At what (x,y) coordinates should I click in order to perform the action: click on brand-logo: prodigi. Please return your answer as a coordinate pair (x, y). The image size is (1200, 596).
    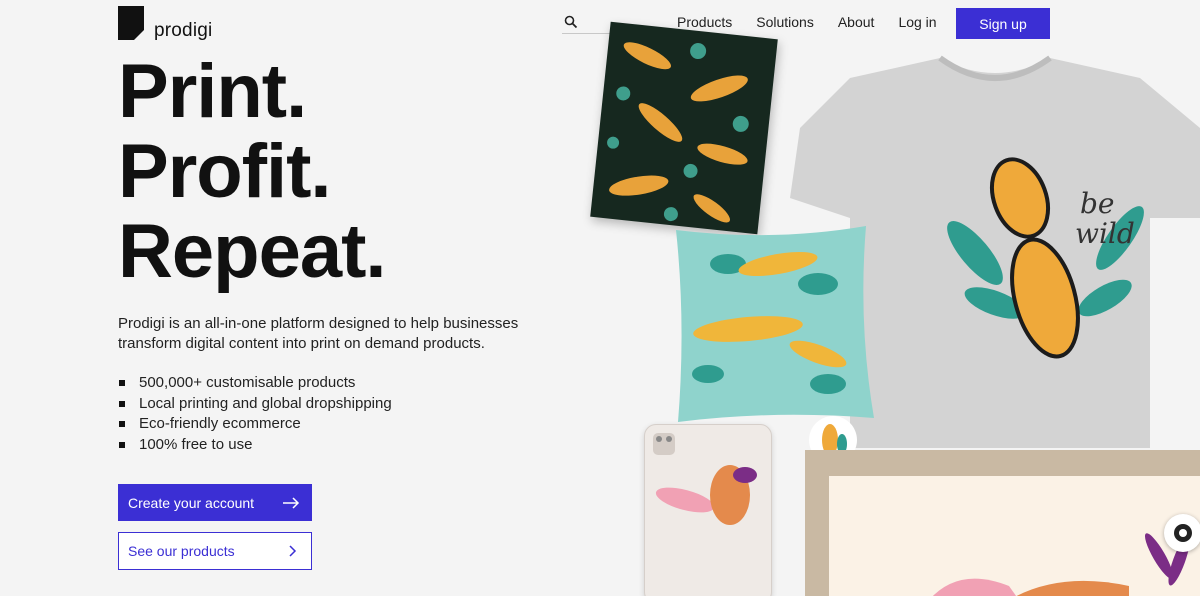
    Looking at the image, I should click on (165, 23).